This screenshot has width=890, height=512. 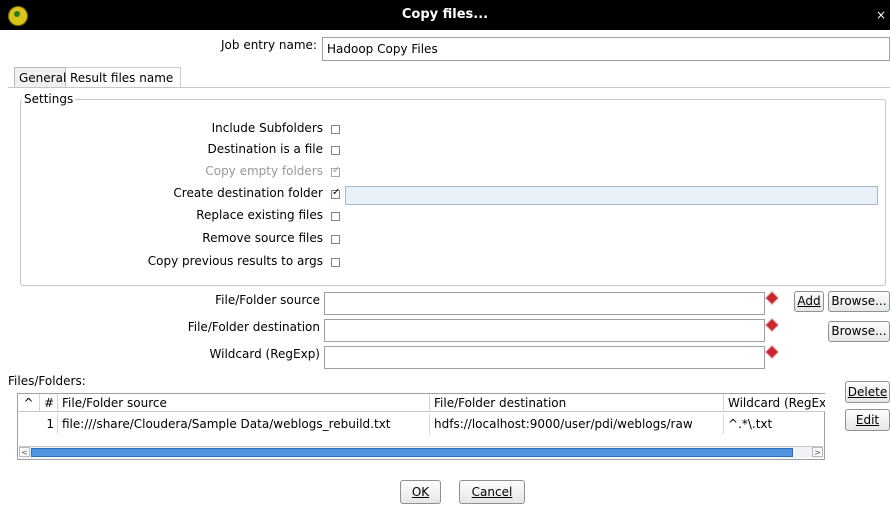 I want to click on tab-general: General, so click(x=40, y=77).